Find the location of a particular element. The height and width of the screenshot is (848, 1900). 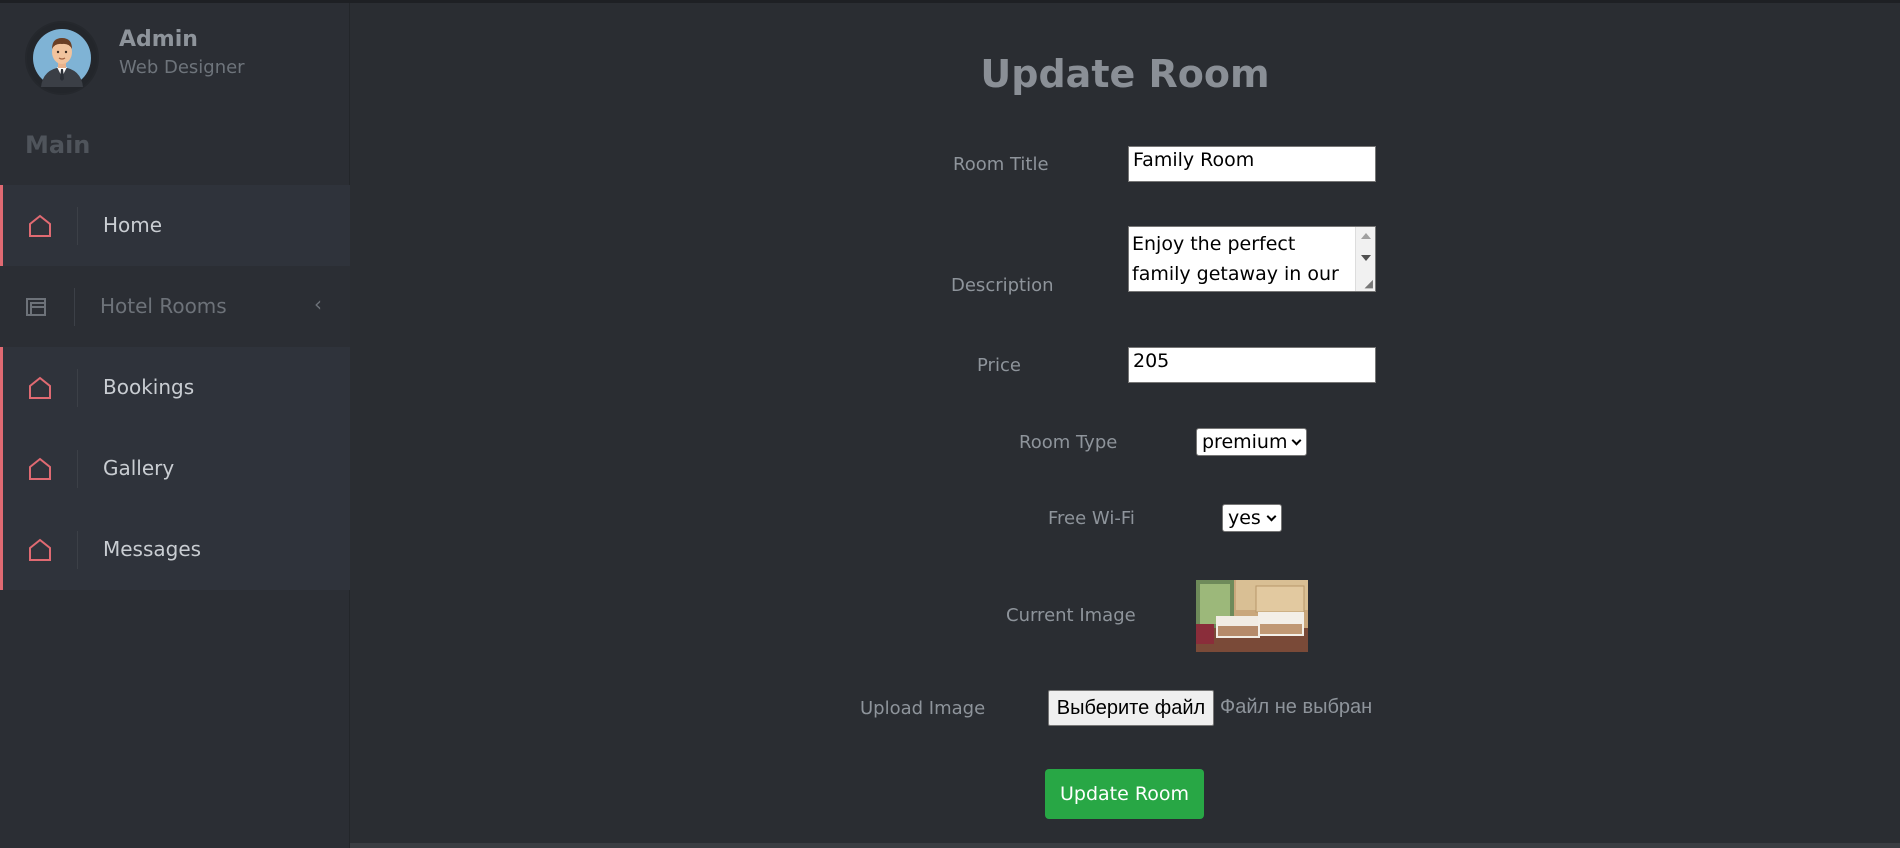

sidebar-item-home: Home is located at coordinates (175, 225).